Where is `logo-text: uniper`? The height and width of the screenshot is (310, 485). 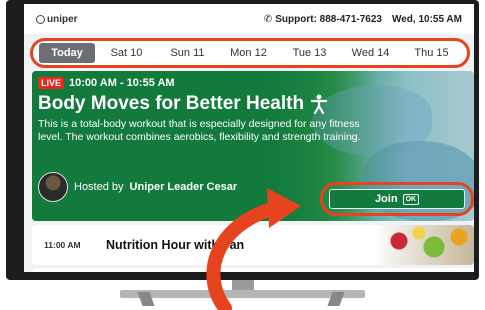 logo-text: uniper is located at coordinates (62, 19).